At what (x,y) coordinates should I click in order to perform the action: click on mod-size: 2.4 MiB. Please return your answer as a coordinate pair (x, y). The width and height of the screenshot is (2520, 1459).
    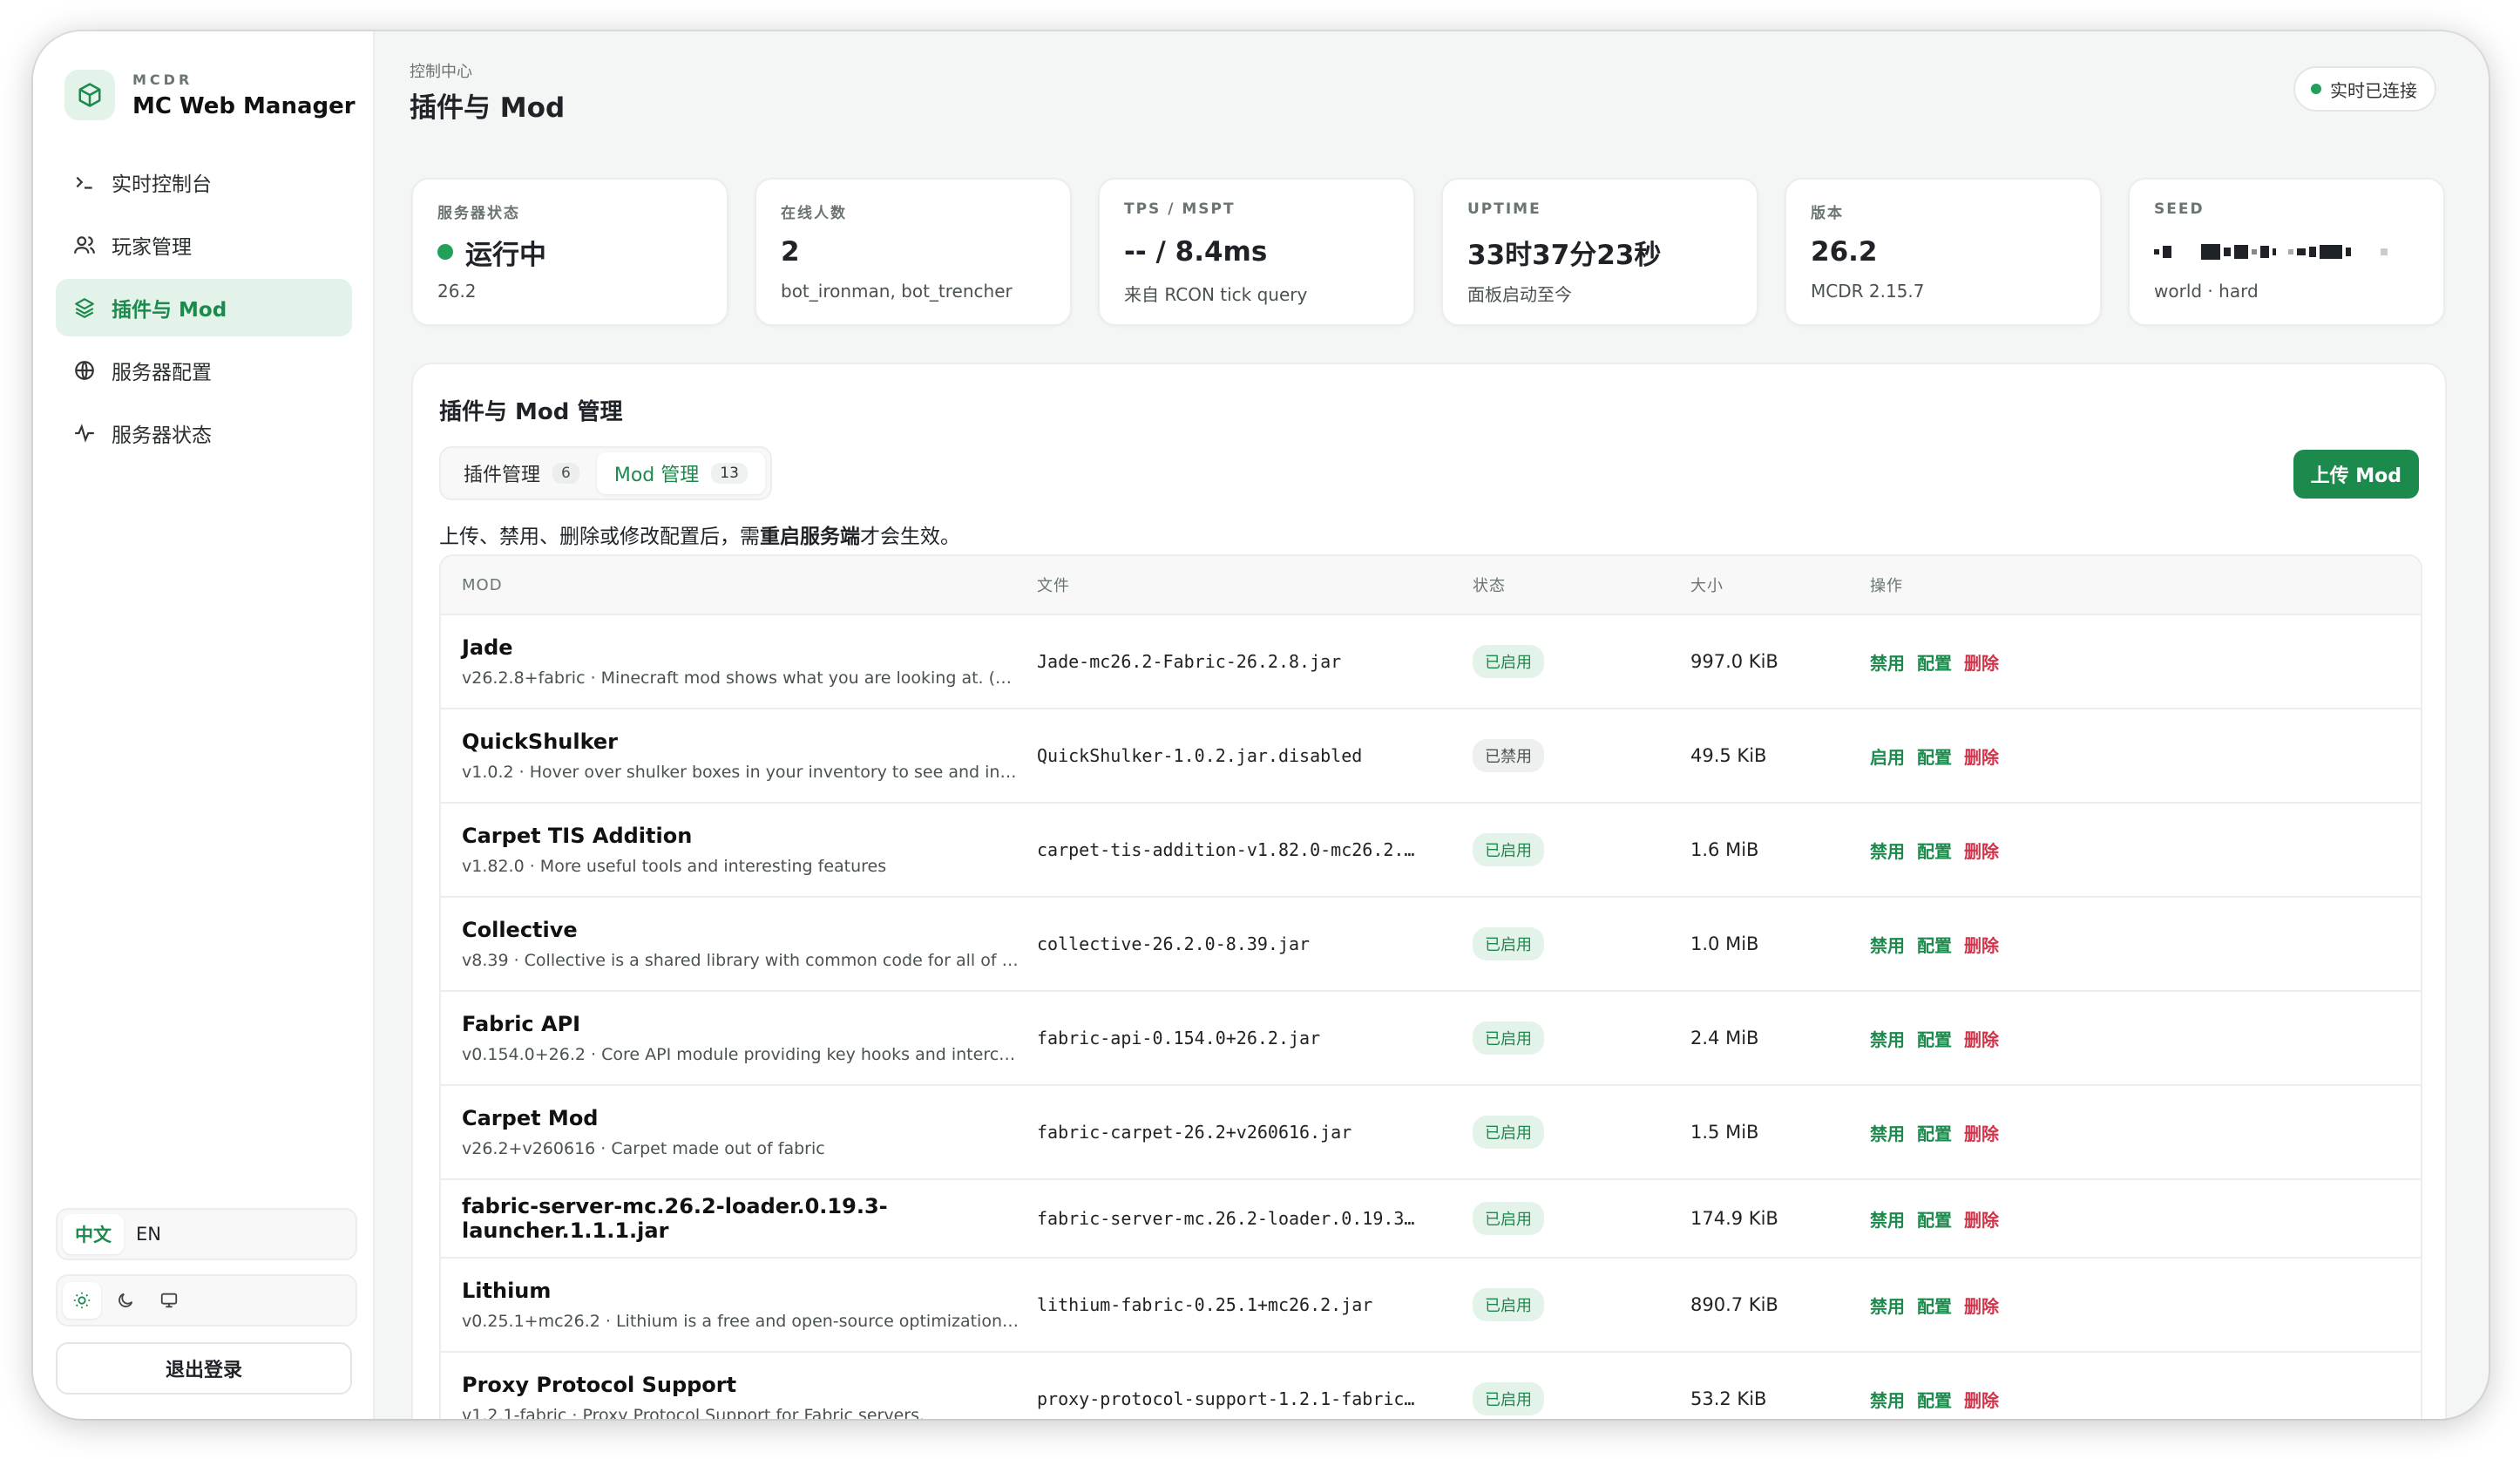
    Looking at the image, I should click on (1724, 1038).